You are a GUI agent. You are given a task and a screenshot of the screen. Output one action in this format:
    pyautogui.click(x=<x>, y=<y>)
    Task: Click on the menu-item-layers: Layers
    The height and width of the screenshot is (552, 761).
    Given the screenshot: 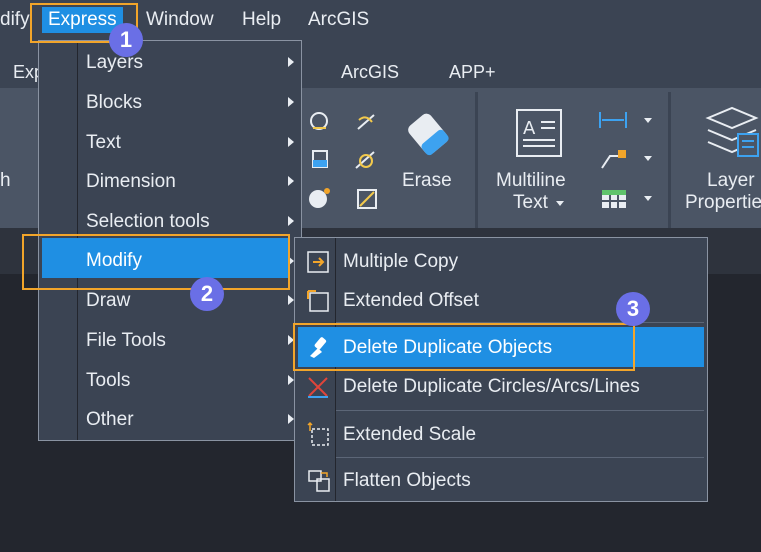 What is the action you would take?
    pyautogui.click(x=114, y=63)
    